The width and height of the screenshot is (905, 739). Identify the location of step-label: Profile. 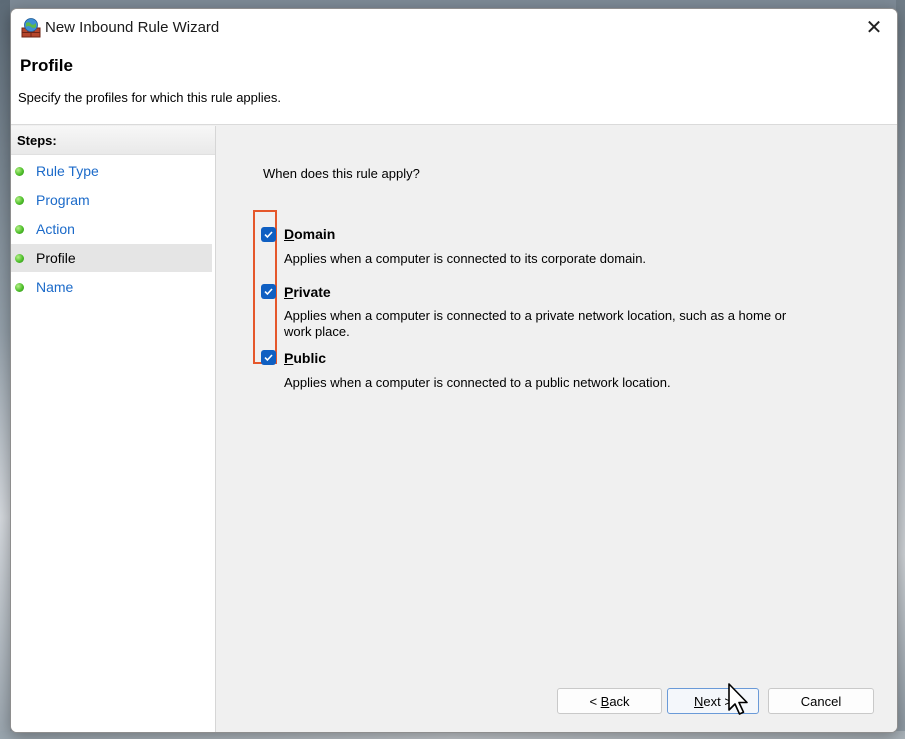
(56, 258).